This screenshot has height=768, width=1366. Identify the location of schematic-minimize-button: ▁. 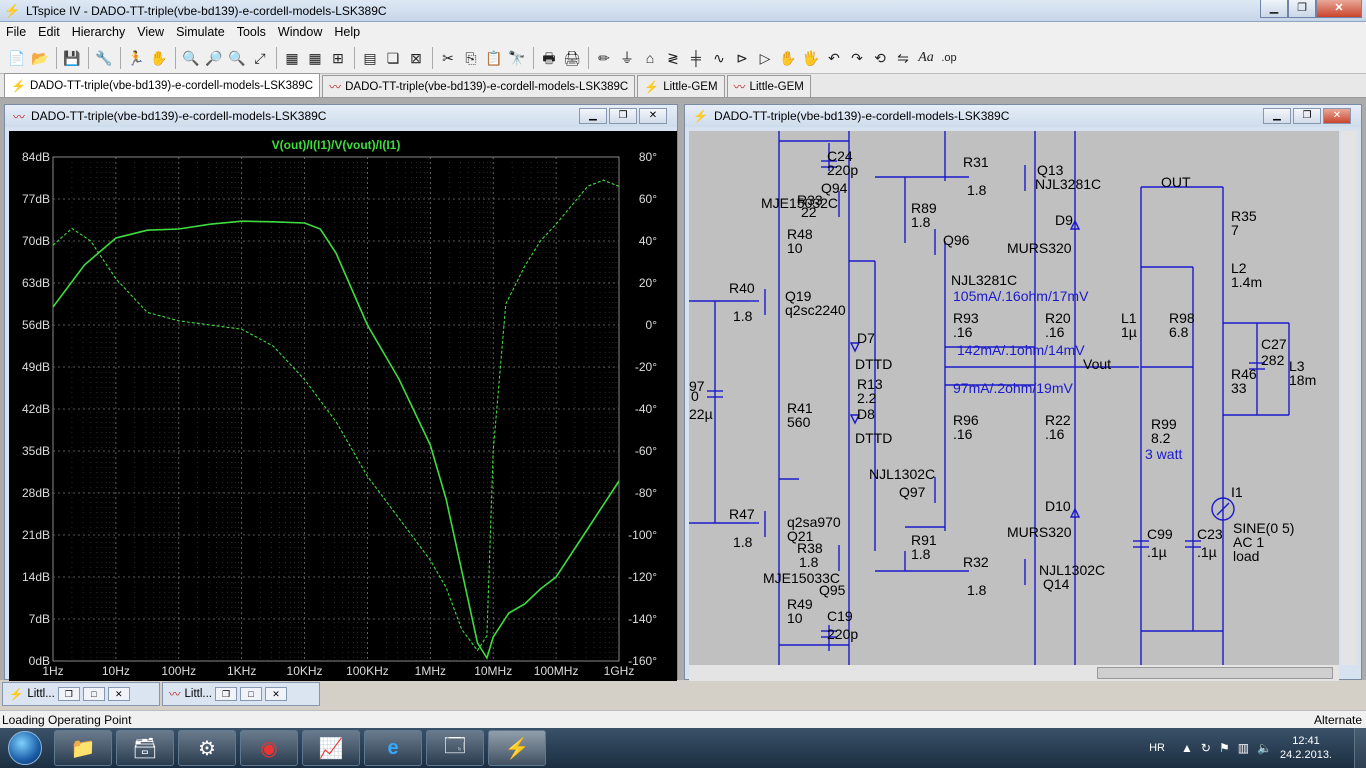
(1277, 116).